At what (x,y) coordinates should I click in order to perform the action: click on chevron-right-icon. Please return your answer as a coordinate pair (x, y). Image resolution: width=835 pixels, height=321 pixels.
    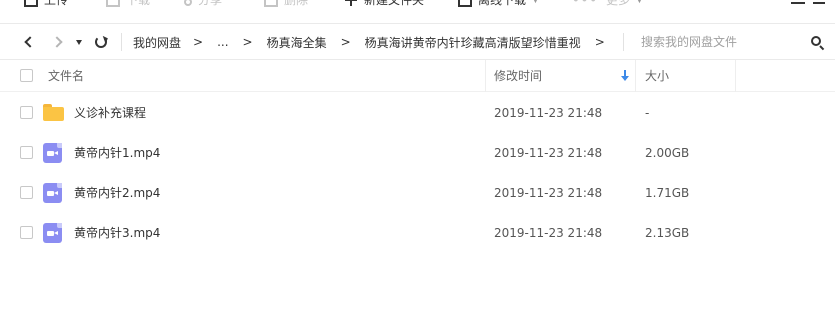
    Looking at the image, I should click on (56, 42).